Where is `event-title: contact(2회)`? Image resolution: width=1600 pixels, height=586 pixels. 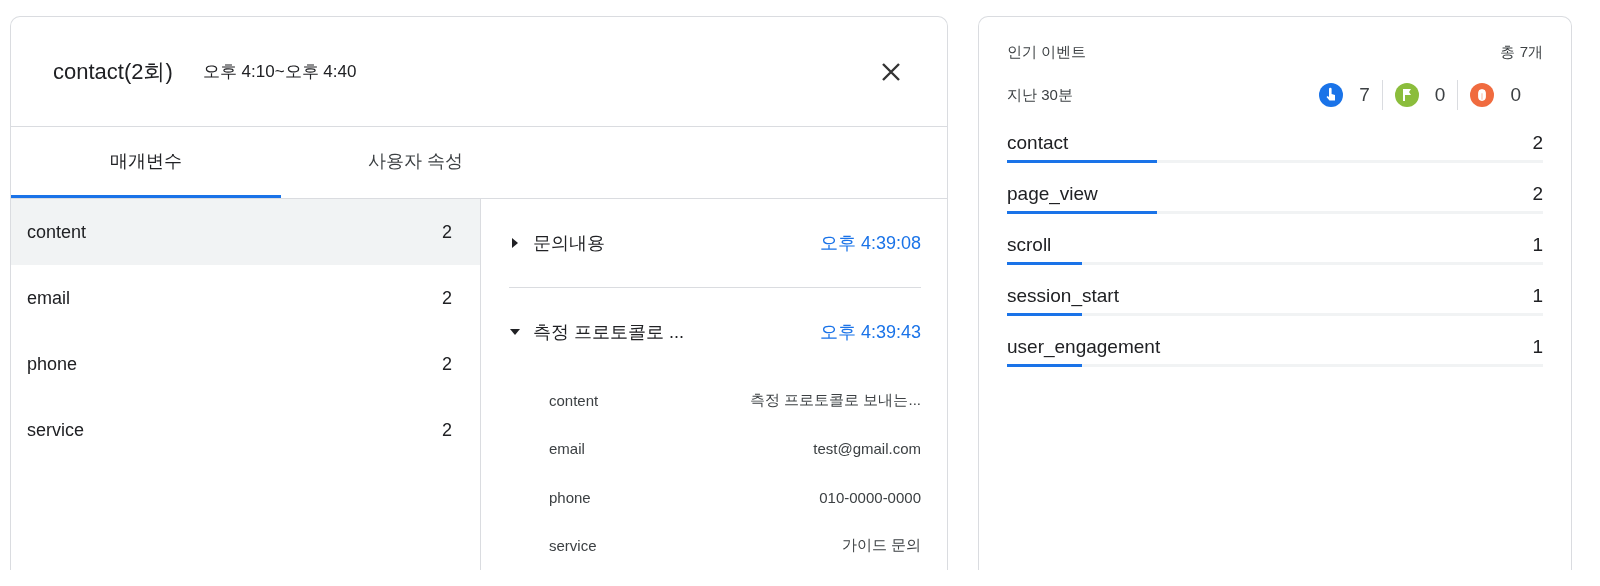
event-title: contact(2회) is located at coordinates (113, 71).